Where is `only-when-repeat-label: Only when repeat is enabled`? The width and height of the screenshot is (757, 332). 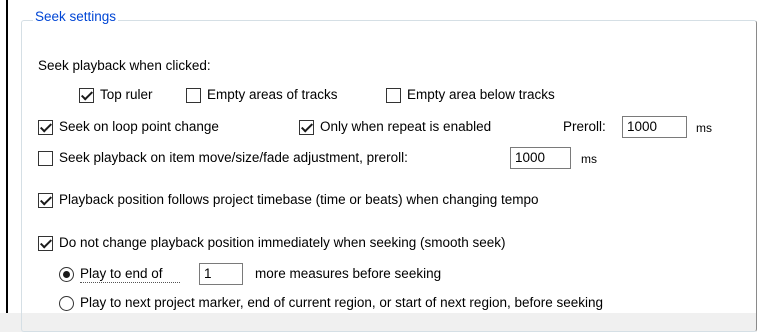
only-when-repeat-label: Only when repeat is enabled is located at coordinates (405, 127).